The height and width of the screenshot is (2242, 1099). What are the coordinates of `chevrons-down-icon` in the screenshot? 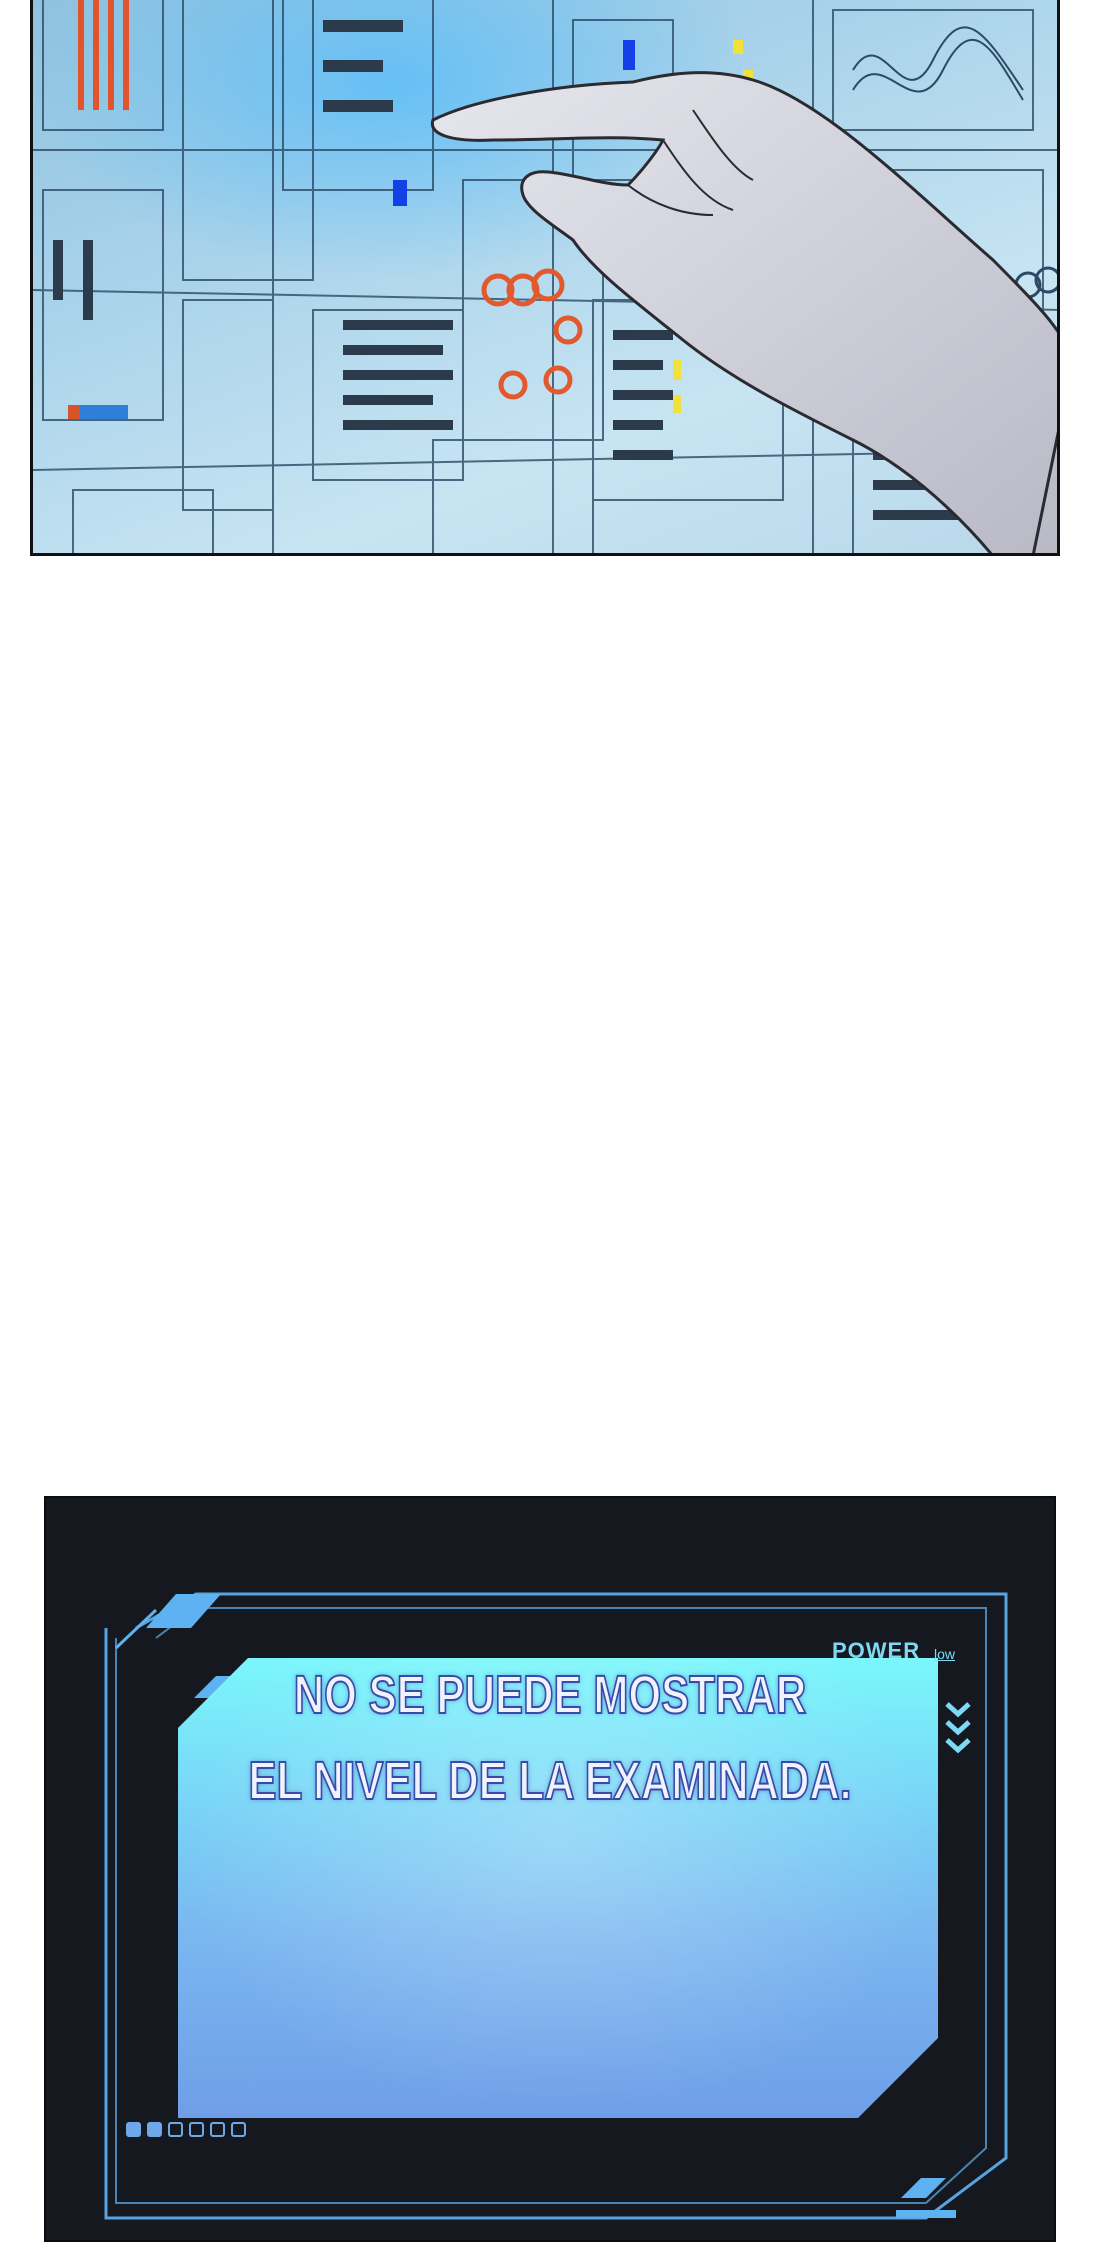 It's located at (958, 1728).